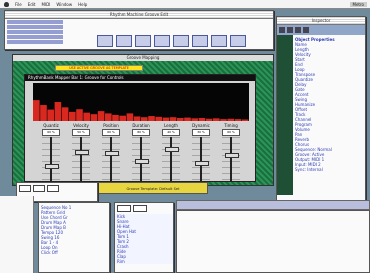 This screenshot has width=370, height=273. What do you see at coordinates (358, 4) in the screenshot?
I see `menu-right-status: Metro` at bounding box center [358, 4].